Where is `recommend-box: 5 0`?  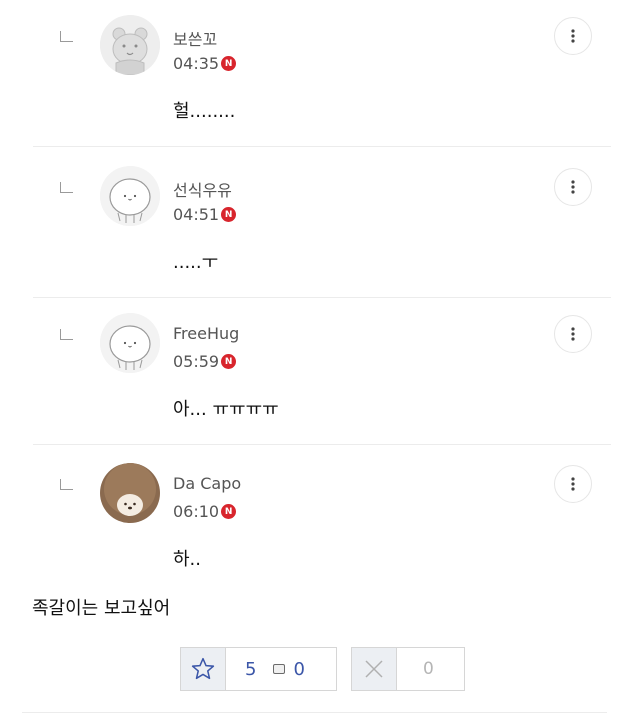 recommend-box: 5 0 is located at coordinates (258, 669).